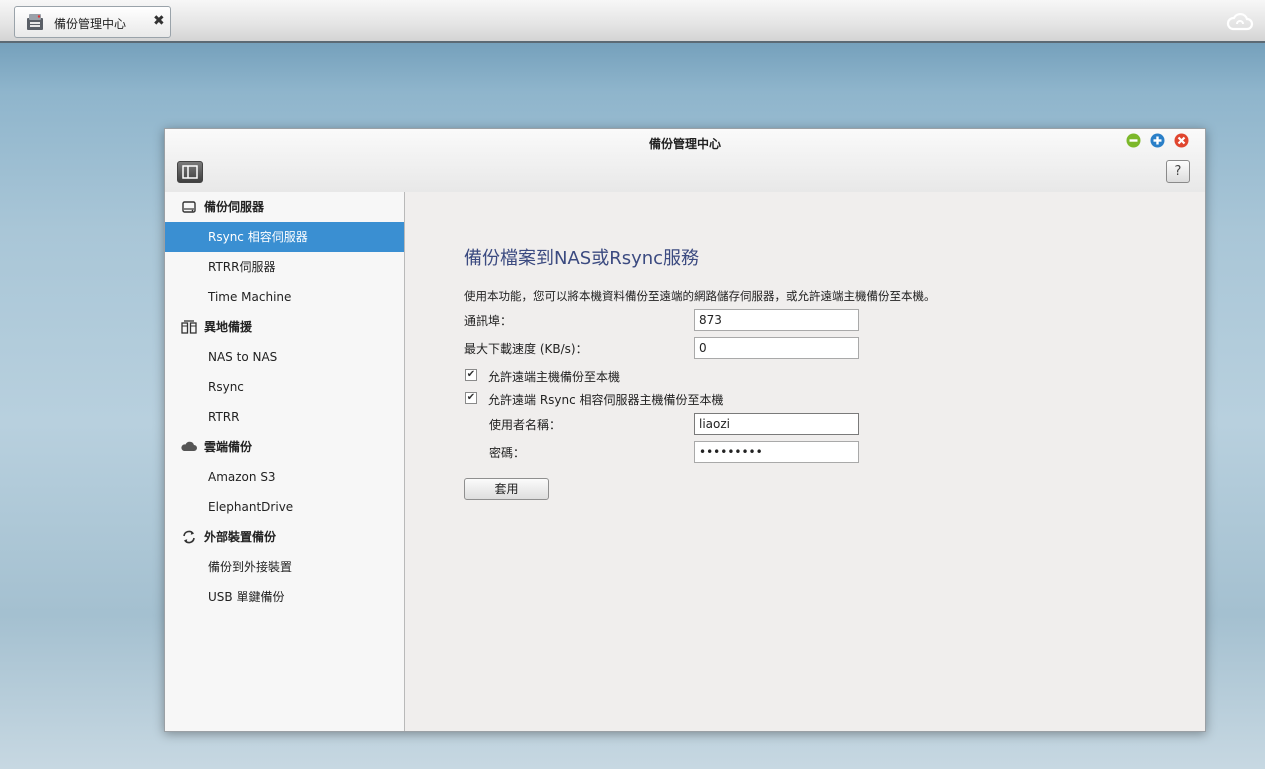 This screenshot has height=769, width=1265. What do you see at coordinates (284, 567) in the screenshot?
I see `sidebar-item-external-device: 備份到外接裝置` at bounding box center [284, 567].